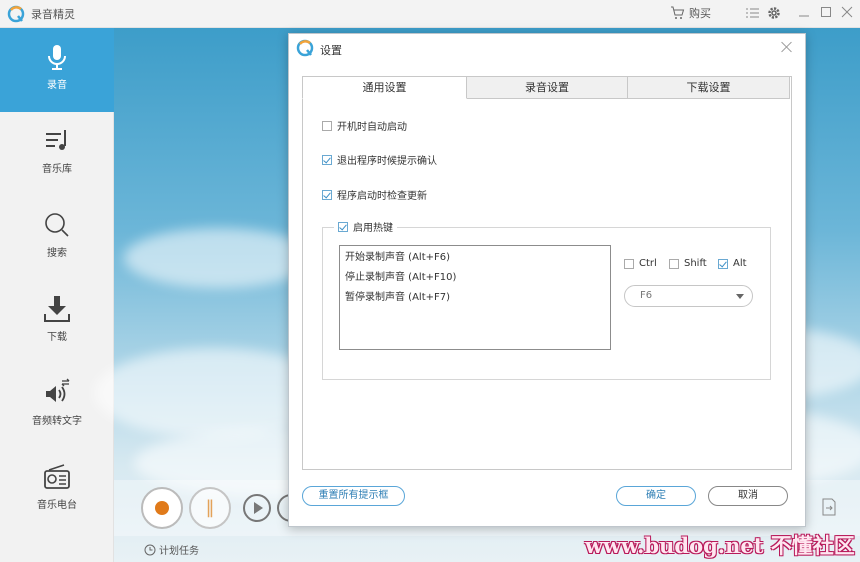 The image size is (860, 562). What do you see at coordinates (53, 14) in the screenshot?
I see `app-title: 录音精灵` at bounding box center [53, 14].